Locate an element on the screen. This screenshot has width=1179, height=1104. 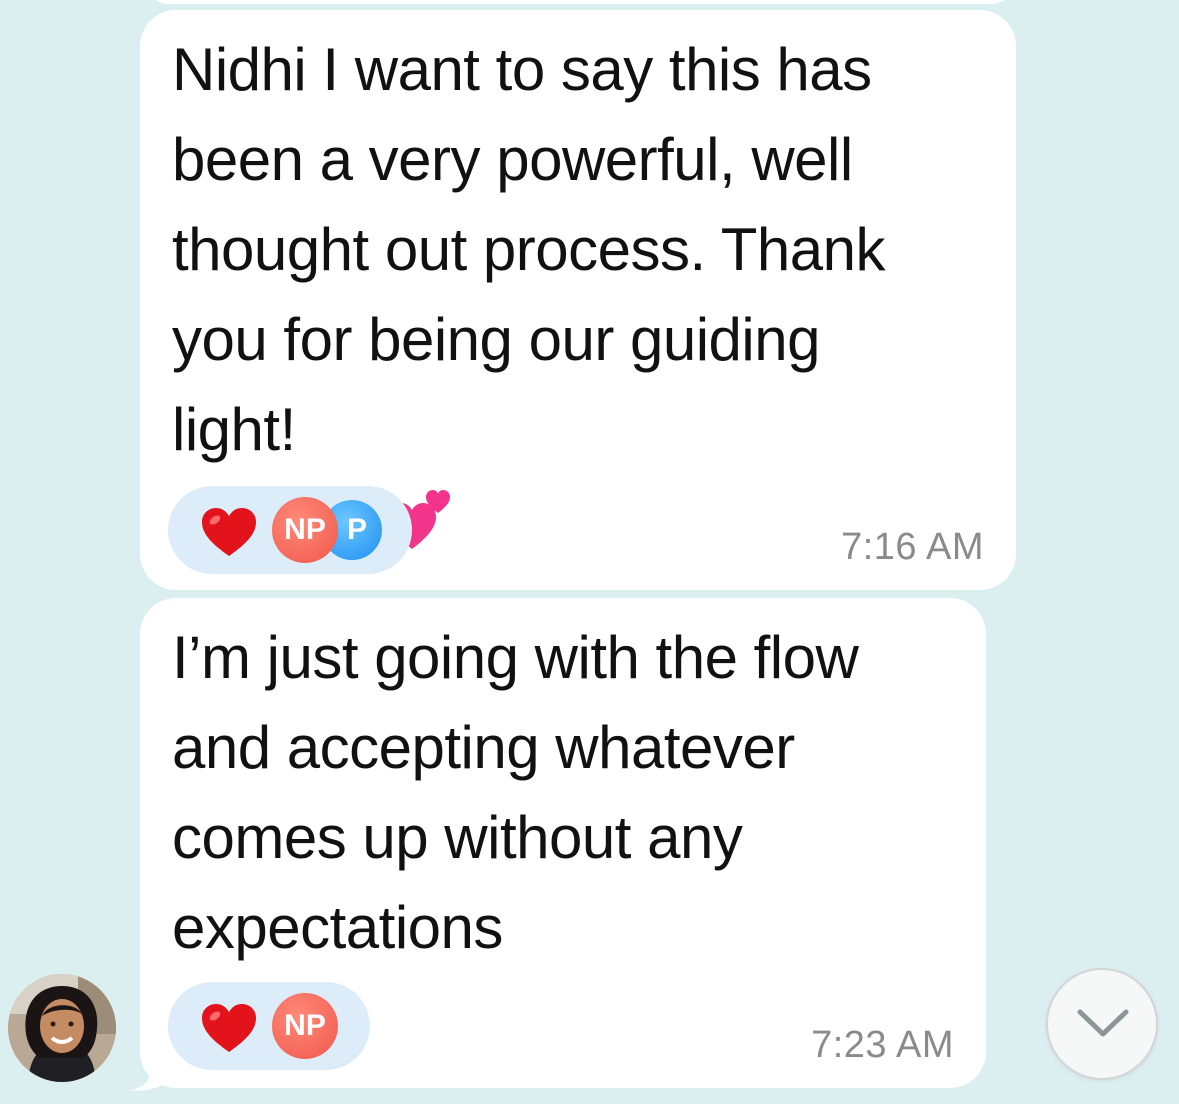
reaction-pill: NP is located at coordinates (269, 1026).